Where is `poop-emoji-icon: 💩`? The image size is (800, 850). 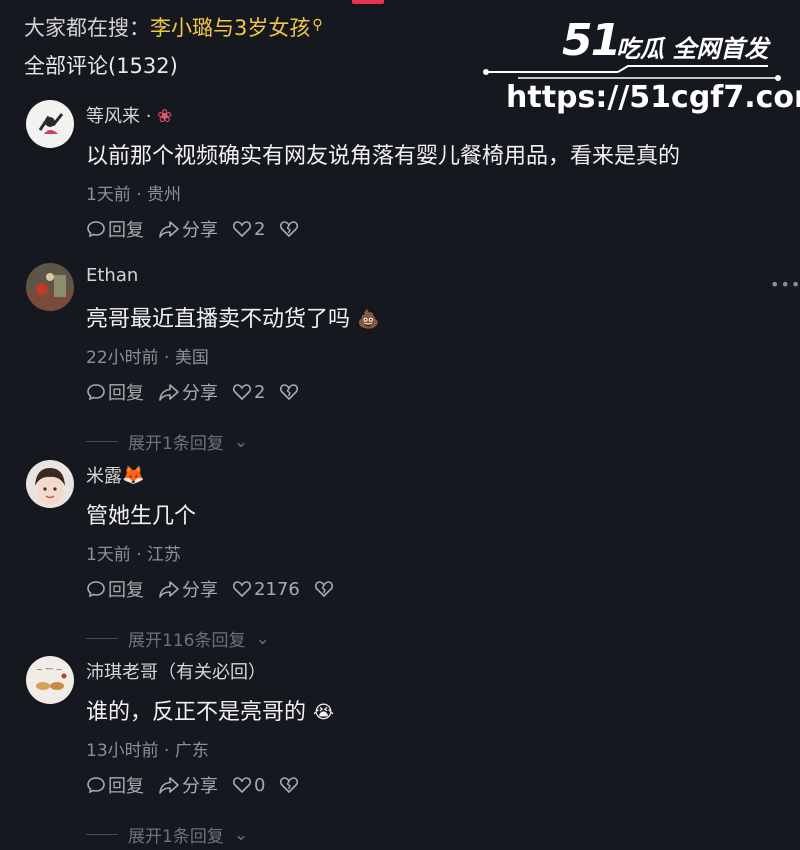 poop-emoji-icon: 💩 is located at coordinates (368, 319).